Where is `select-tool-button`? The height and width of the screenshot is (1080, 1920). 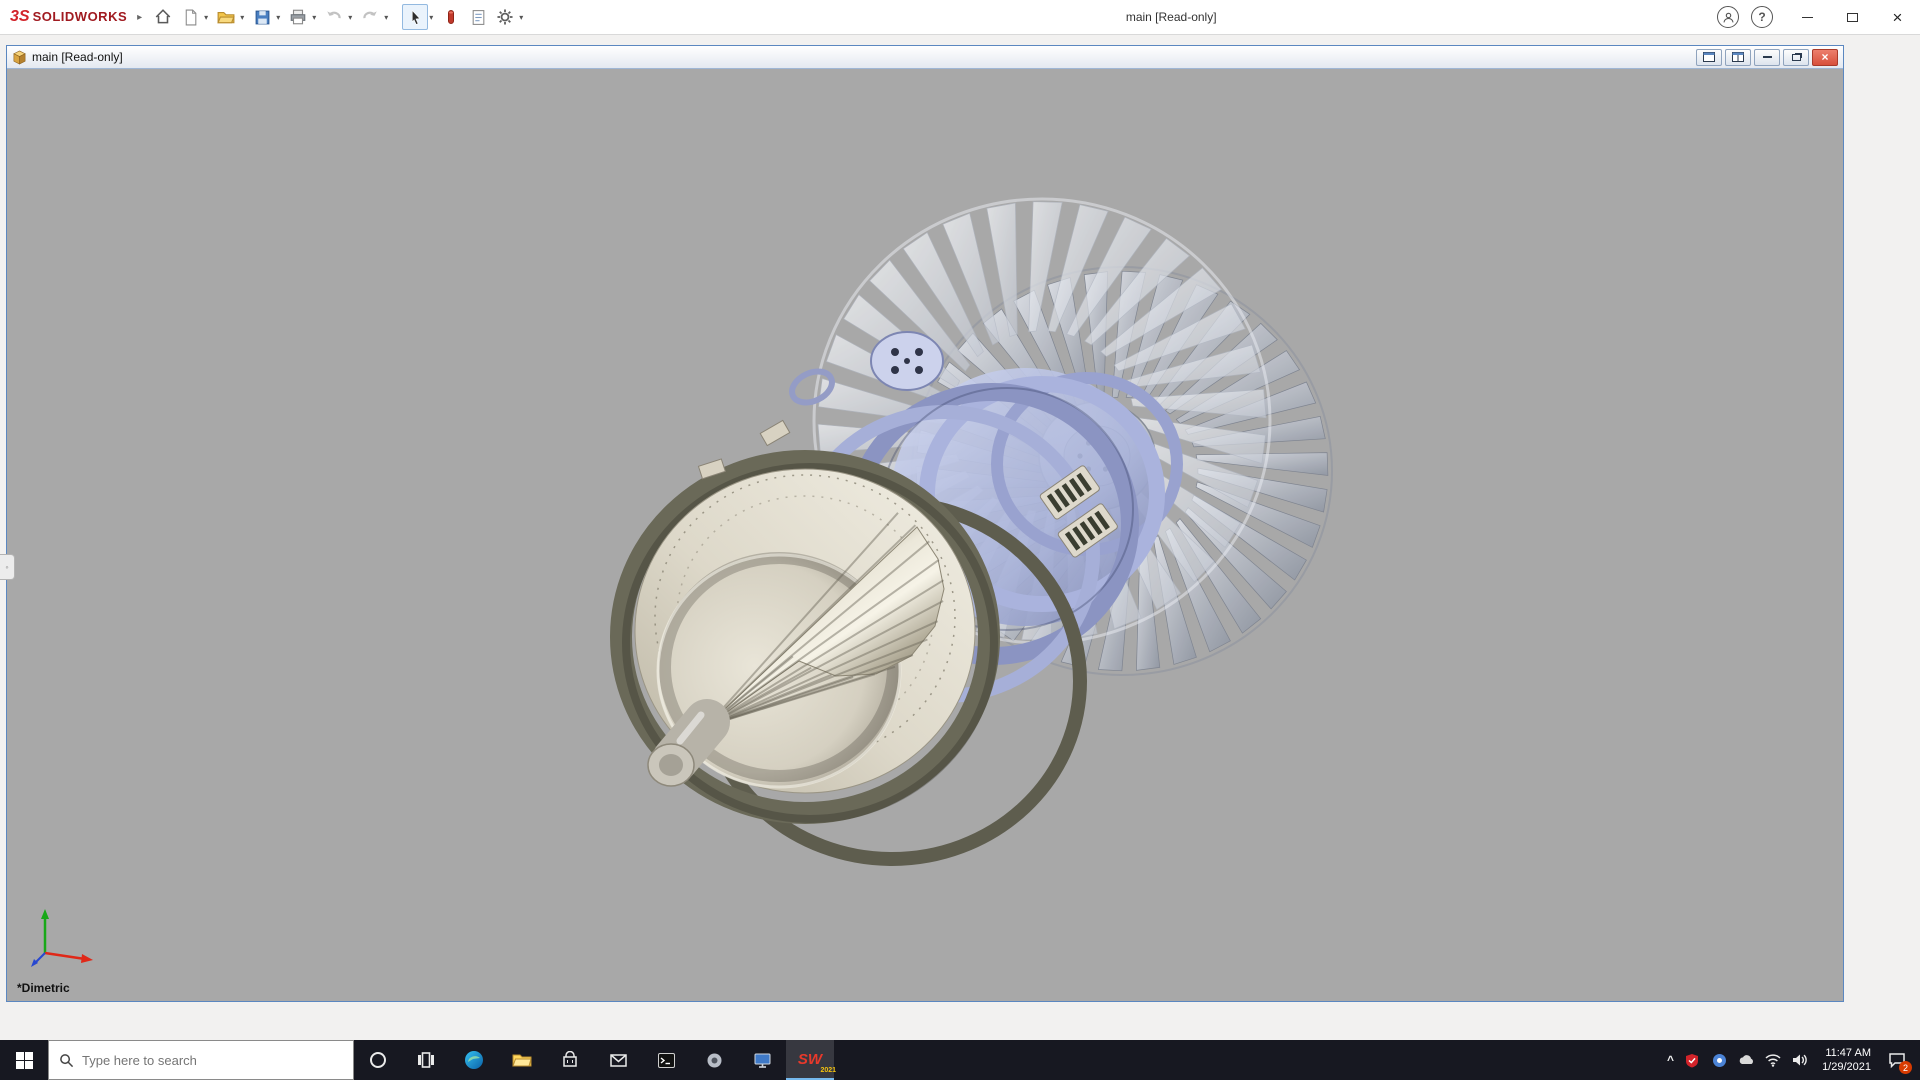 select-tool-button is located at coordinates (415, 17).